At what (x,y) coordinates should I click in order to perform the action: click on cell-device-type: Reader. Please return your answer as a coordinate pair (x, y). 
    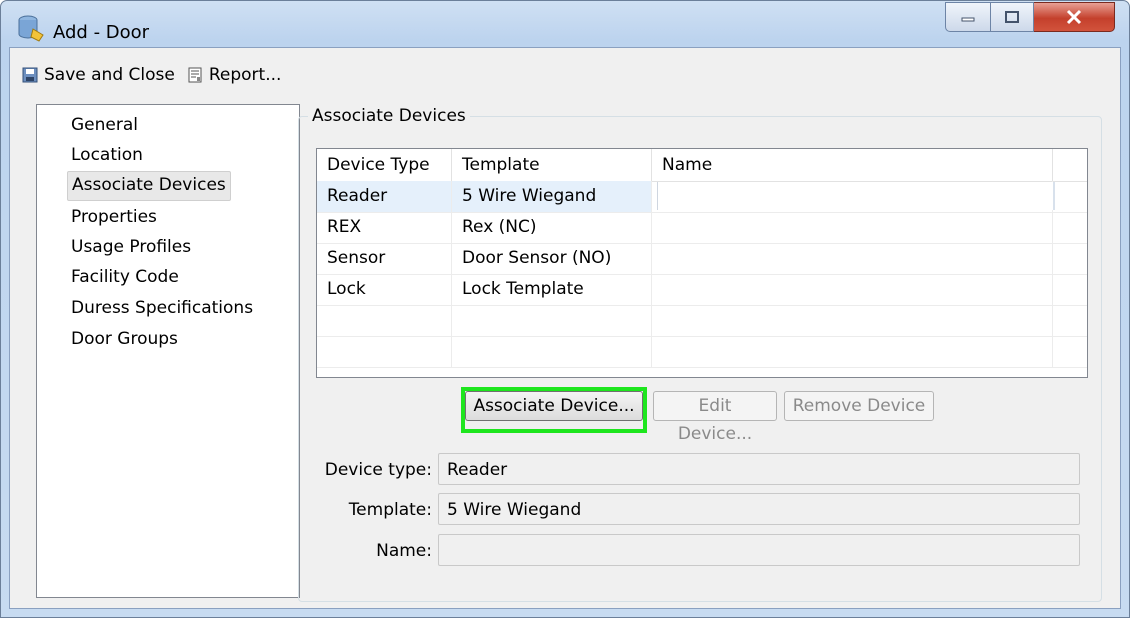
    Looking at the image, I should click on (384, 196).